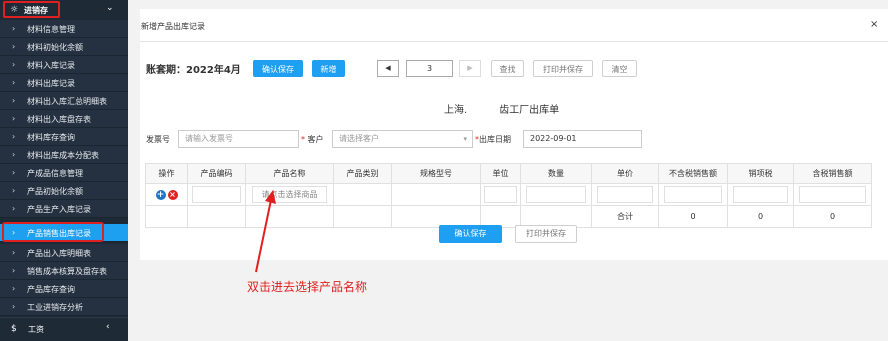 This screenshot has height=341, width=888. Describe the element at coordinates (265, 231) in the screenshot. I see `annotation-arrow-icon` at that location.